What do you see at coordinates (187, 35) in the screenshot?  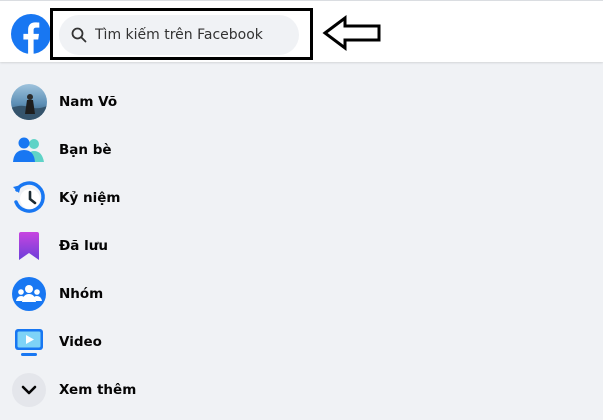 I see `search-input` at bounding box center [187, 35].